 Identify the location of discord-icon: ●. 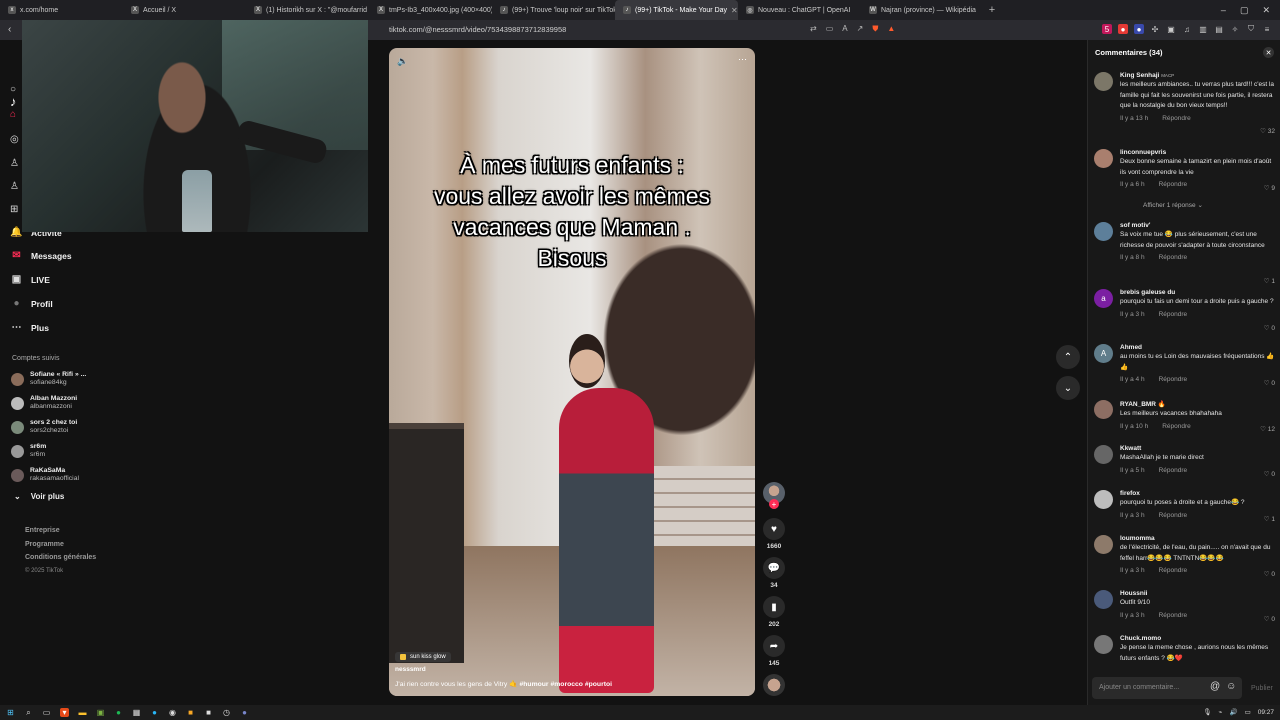
(244, 712).